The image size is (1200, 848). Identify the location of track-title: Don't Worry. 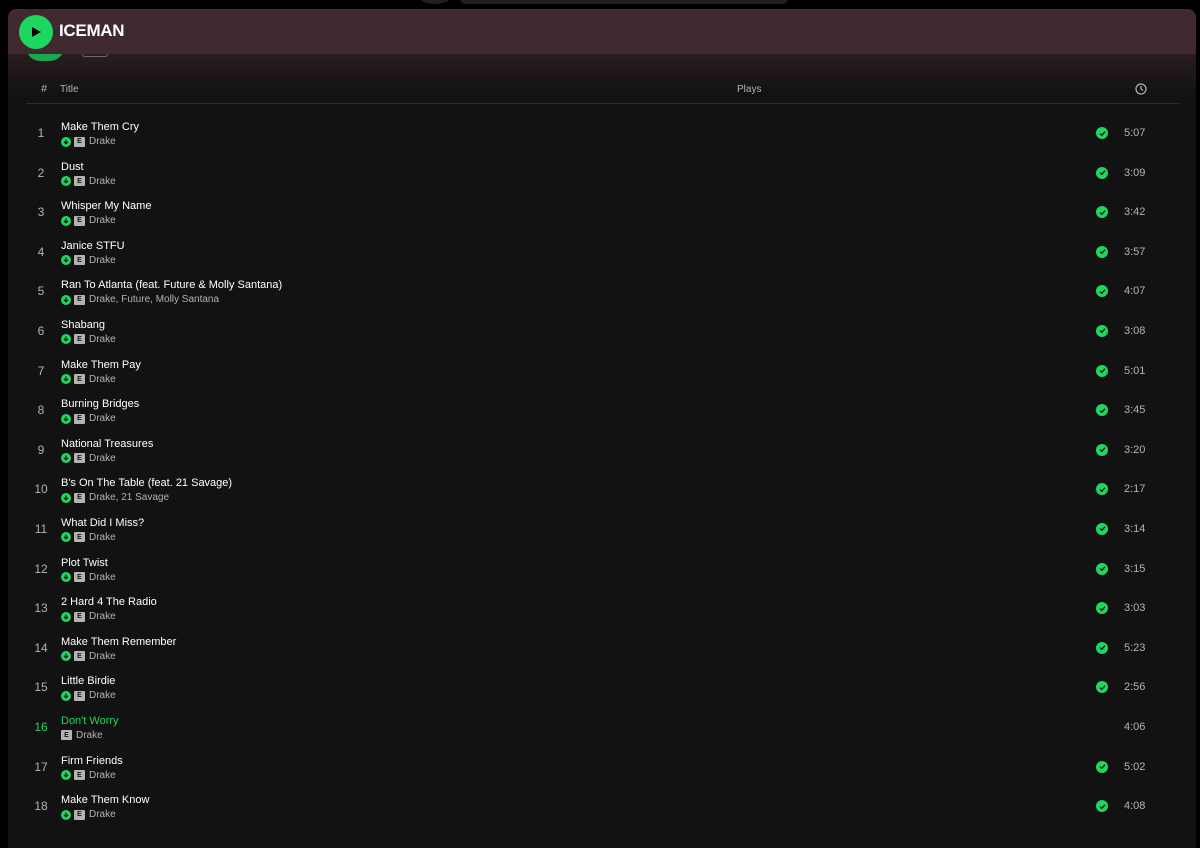
(90, 721).